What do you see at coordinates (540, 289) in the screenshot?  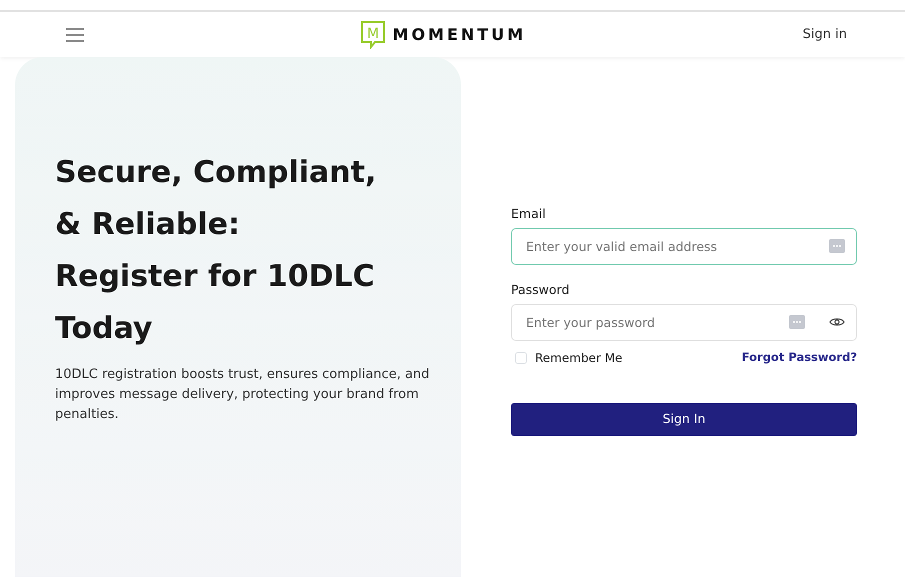 I see `field-label: Password` at bounding box center [540, 289].